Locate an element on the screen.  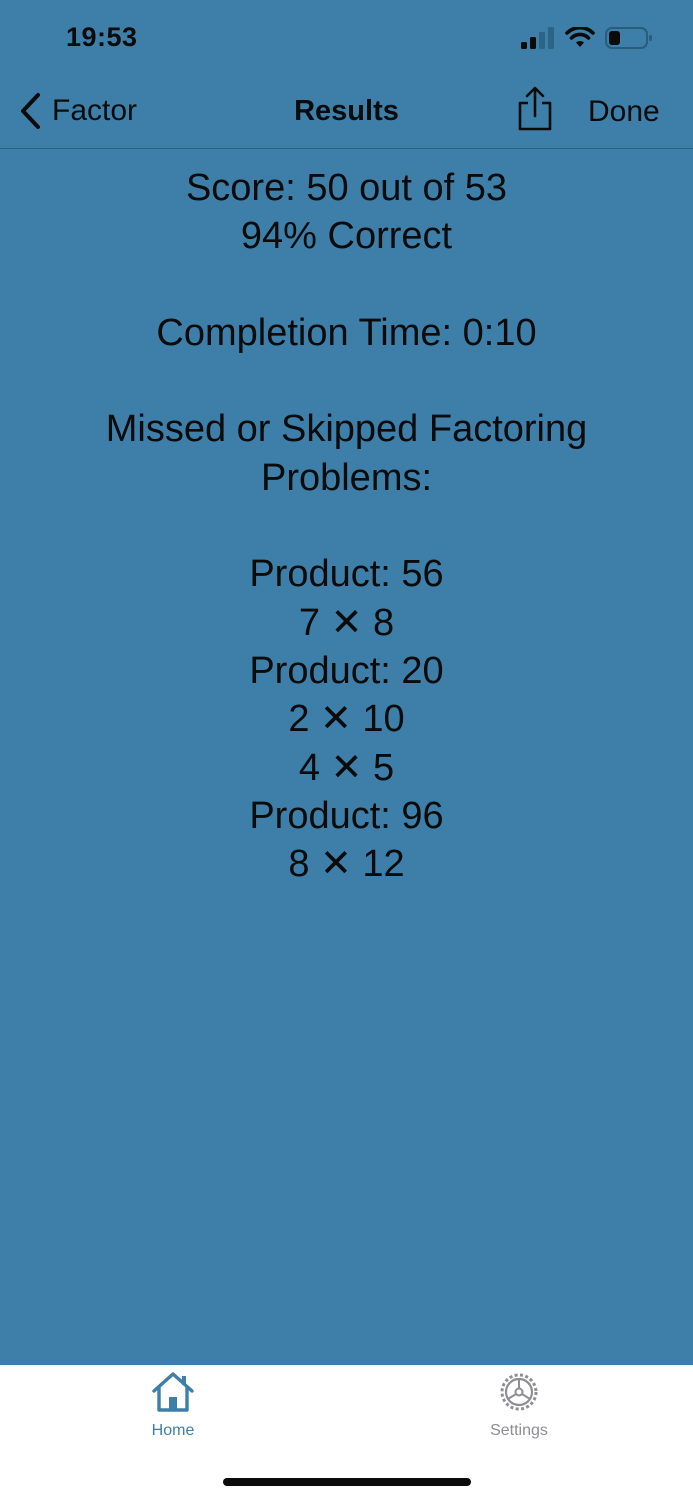
share-button is located at coordinates (535, 111).